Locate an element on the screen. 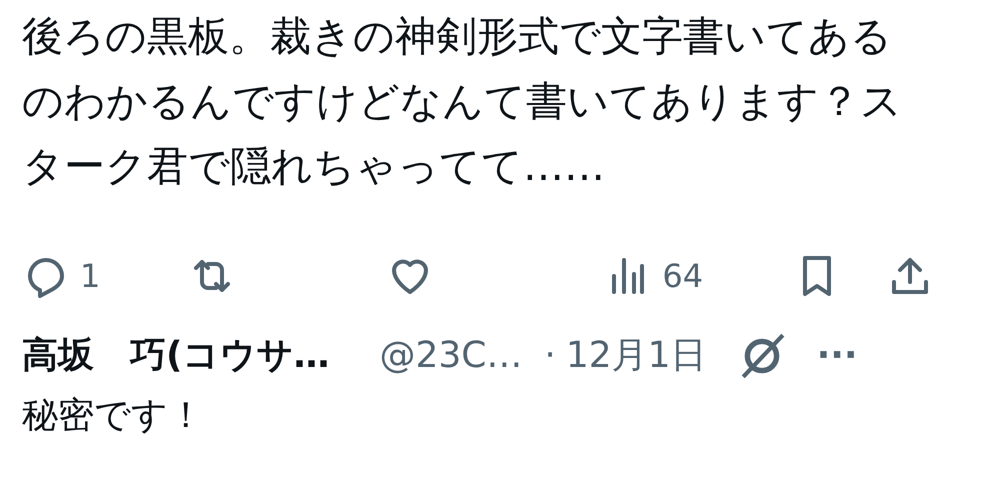 The width and height of the screenshot is (994, 498). reply-button: 1 is located at coordinates (61, 276).